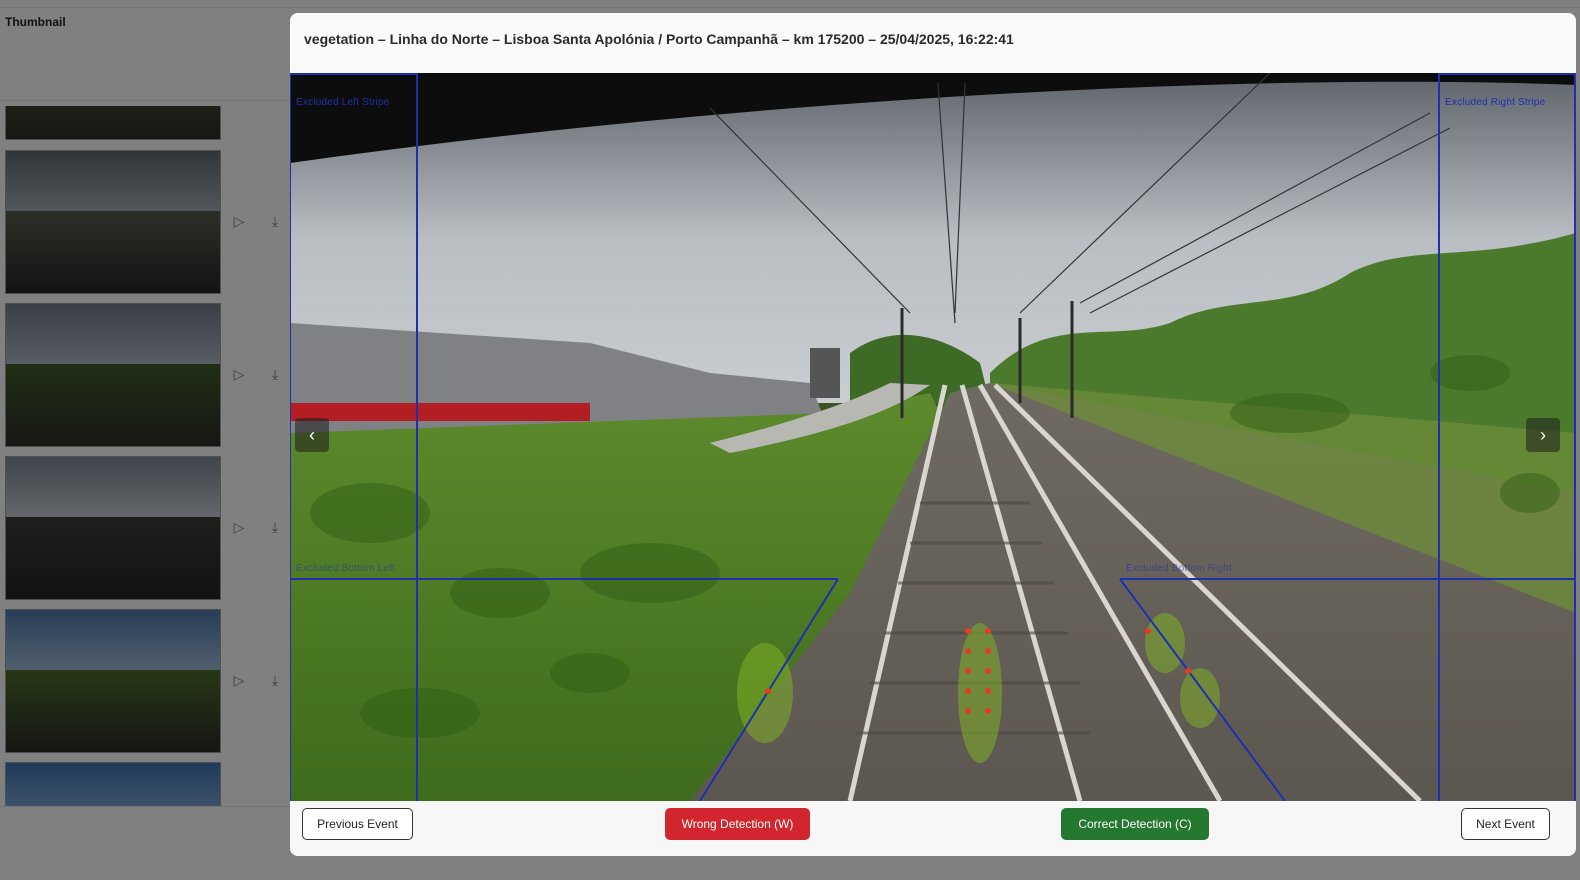 This screenshot has width=1580, height=880. Describe the element at coordinates (1179, 568) in the screenshot. I see `excluded-bottom-right-label: Excluded Bottom Right` at that location.